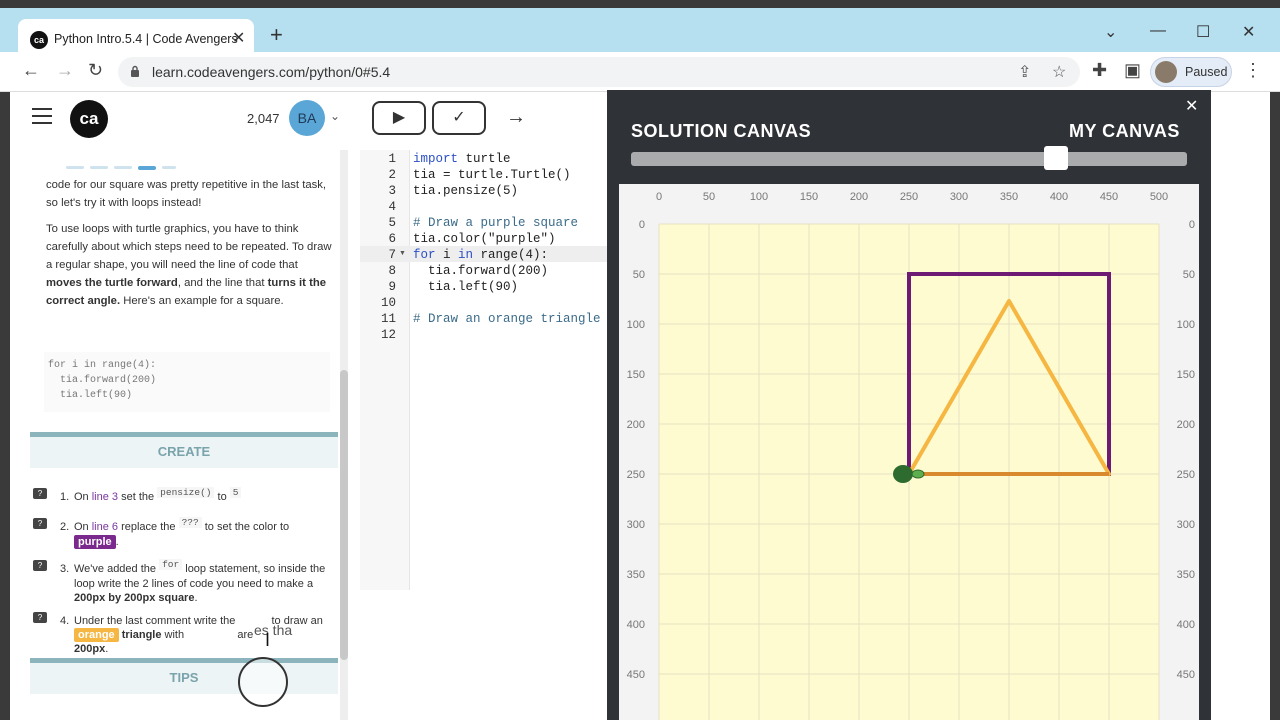 The image size is (1280, 720). Describe the element at coordinates (1186, 675) in the screenshot. I see `y-tick-label-right: 450` at that location.